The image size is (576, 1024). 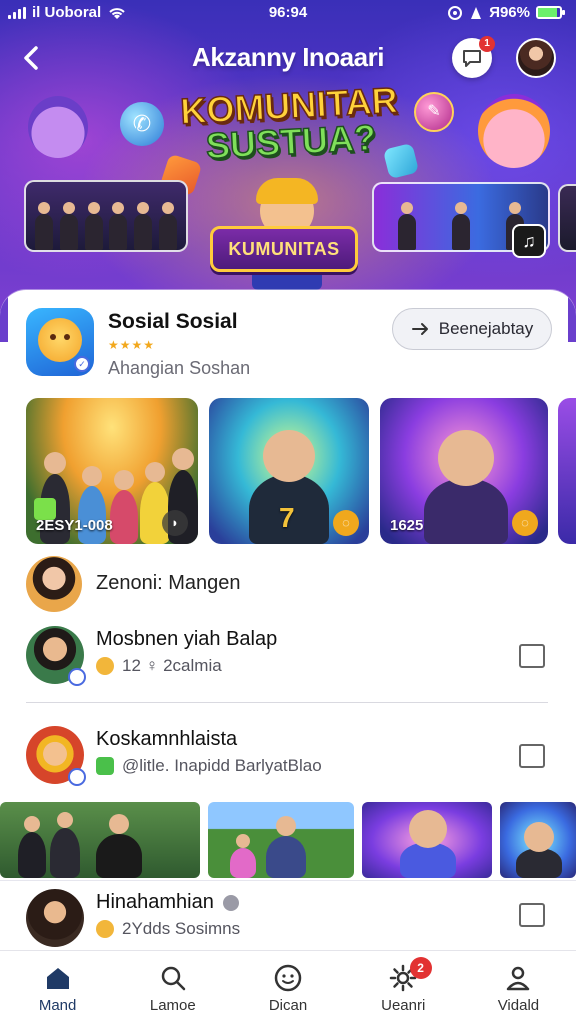 What do you see at coordinates (419, 329) in the screenshot?
I see `arrow-right-icon` at bounding box center [419, 329].